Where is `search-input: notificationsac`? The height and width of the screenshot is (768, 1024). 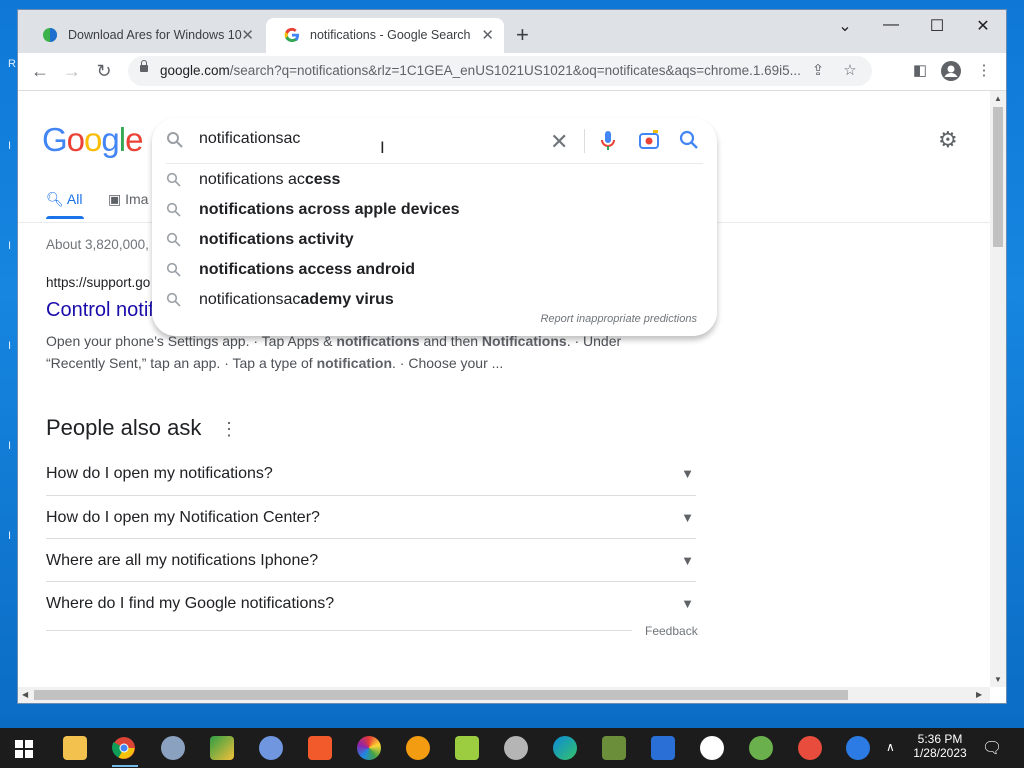
search-input: notificationsac is located at coordinates (249, 139).